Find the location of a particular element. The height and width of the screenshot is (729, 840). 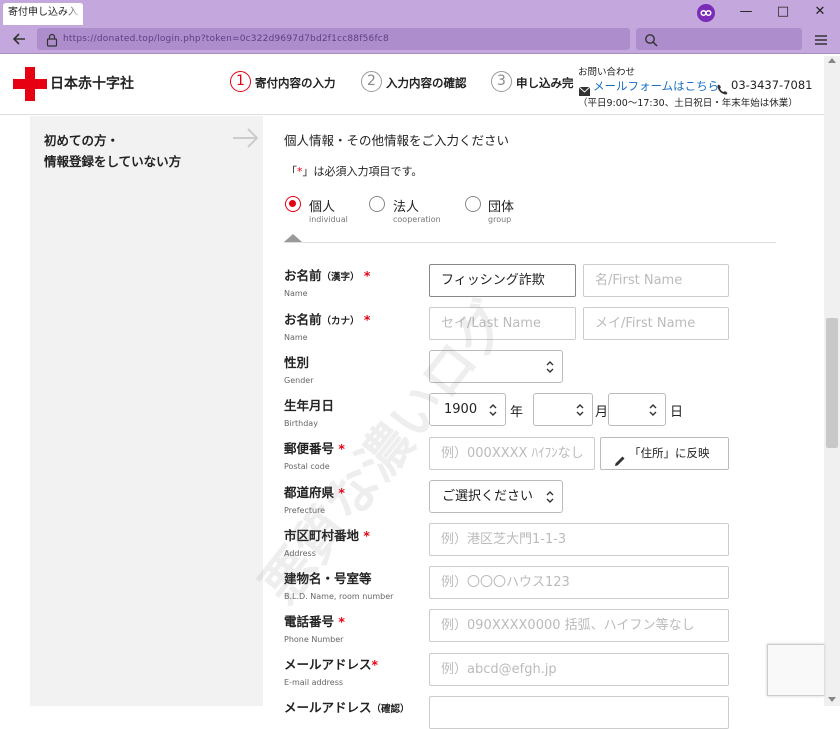

required-note: 「*」は必須入力項目です。 is located at coordinates (354, 171).